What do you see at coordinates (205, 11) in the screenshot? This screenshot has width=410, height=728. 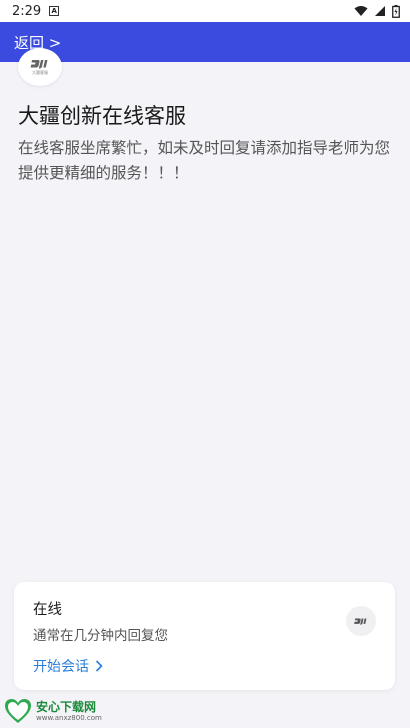 I see `status-bar: 2:29 A` at bounding box center [205, 11].